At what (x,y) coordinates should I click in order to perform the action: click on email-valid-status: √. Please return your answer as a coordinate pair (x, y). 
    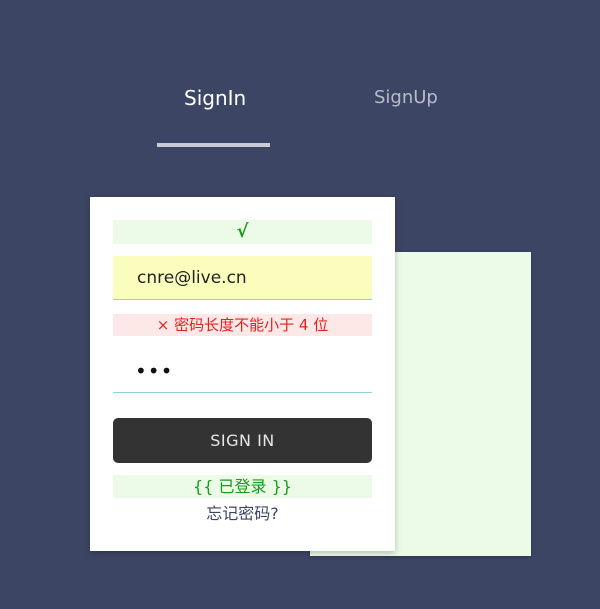
    Looking at the image, I should click on (242, 232).